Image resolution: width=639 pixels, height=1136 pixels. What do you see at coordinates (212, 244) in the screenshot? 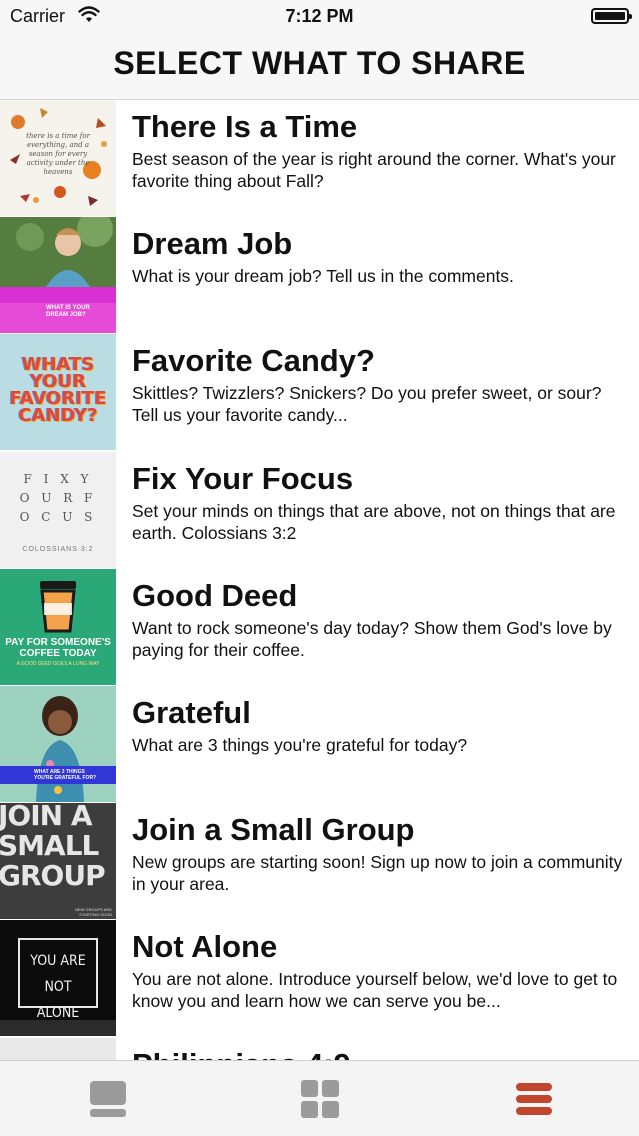
I see `item-title: Dream Job` at bounding box center [212, 244].